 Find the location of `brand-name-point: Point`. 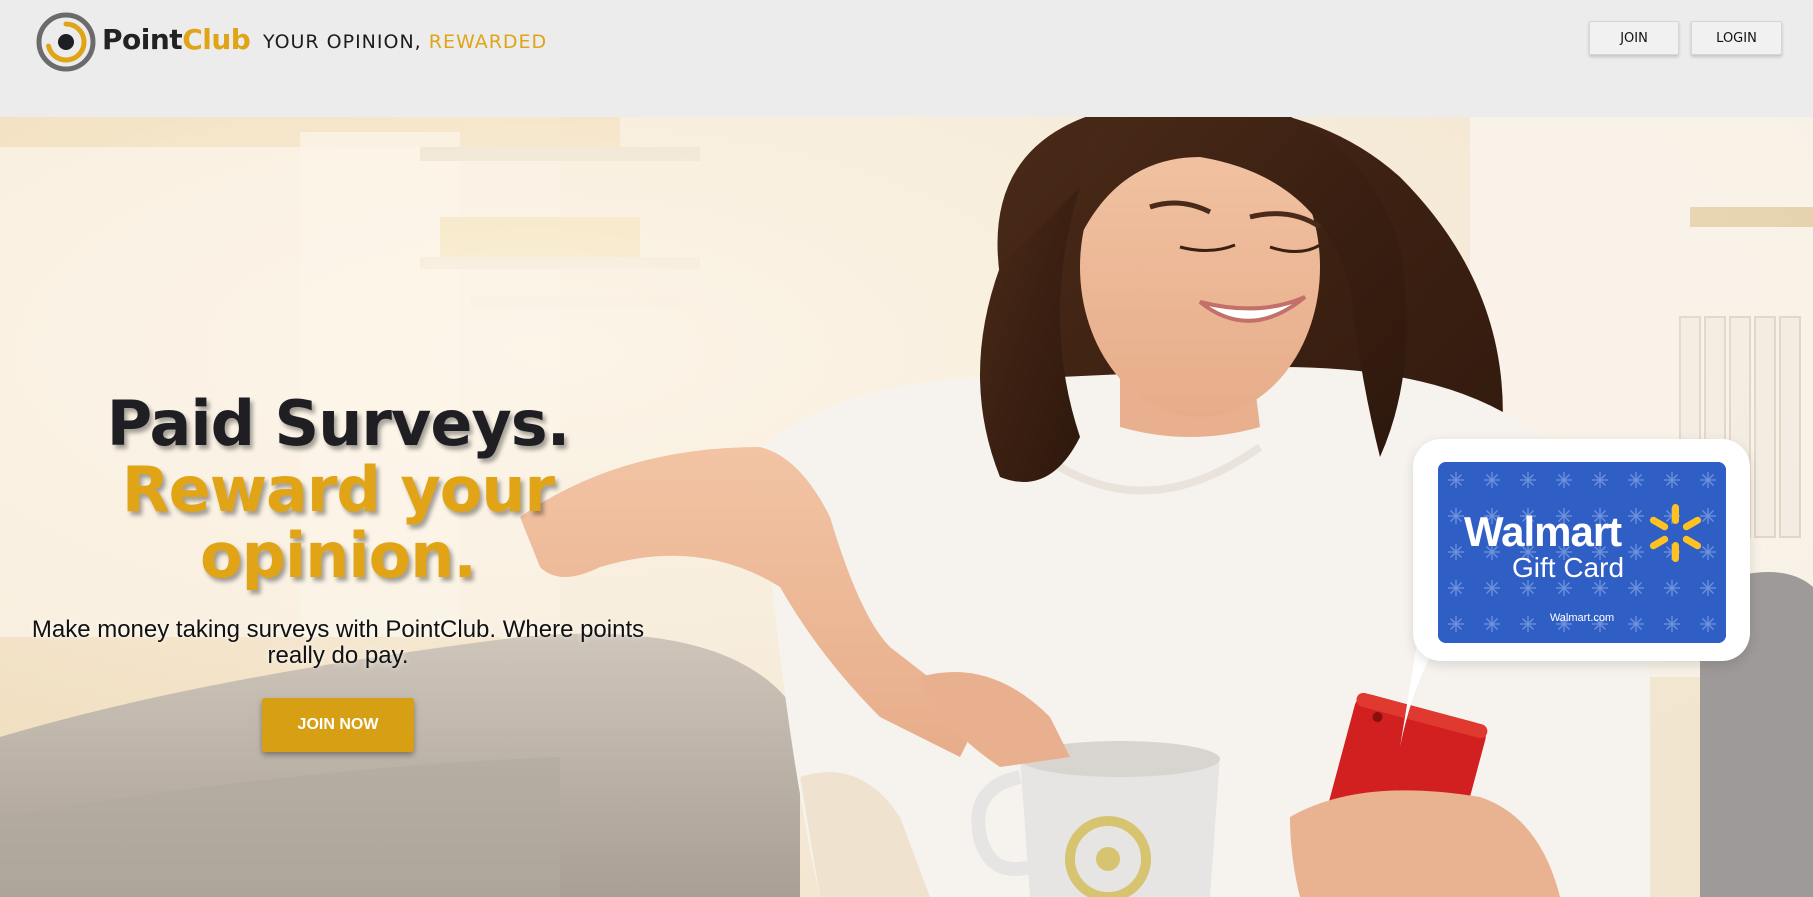

brand-name-point: Point is located at coordinates (142, 39).